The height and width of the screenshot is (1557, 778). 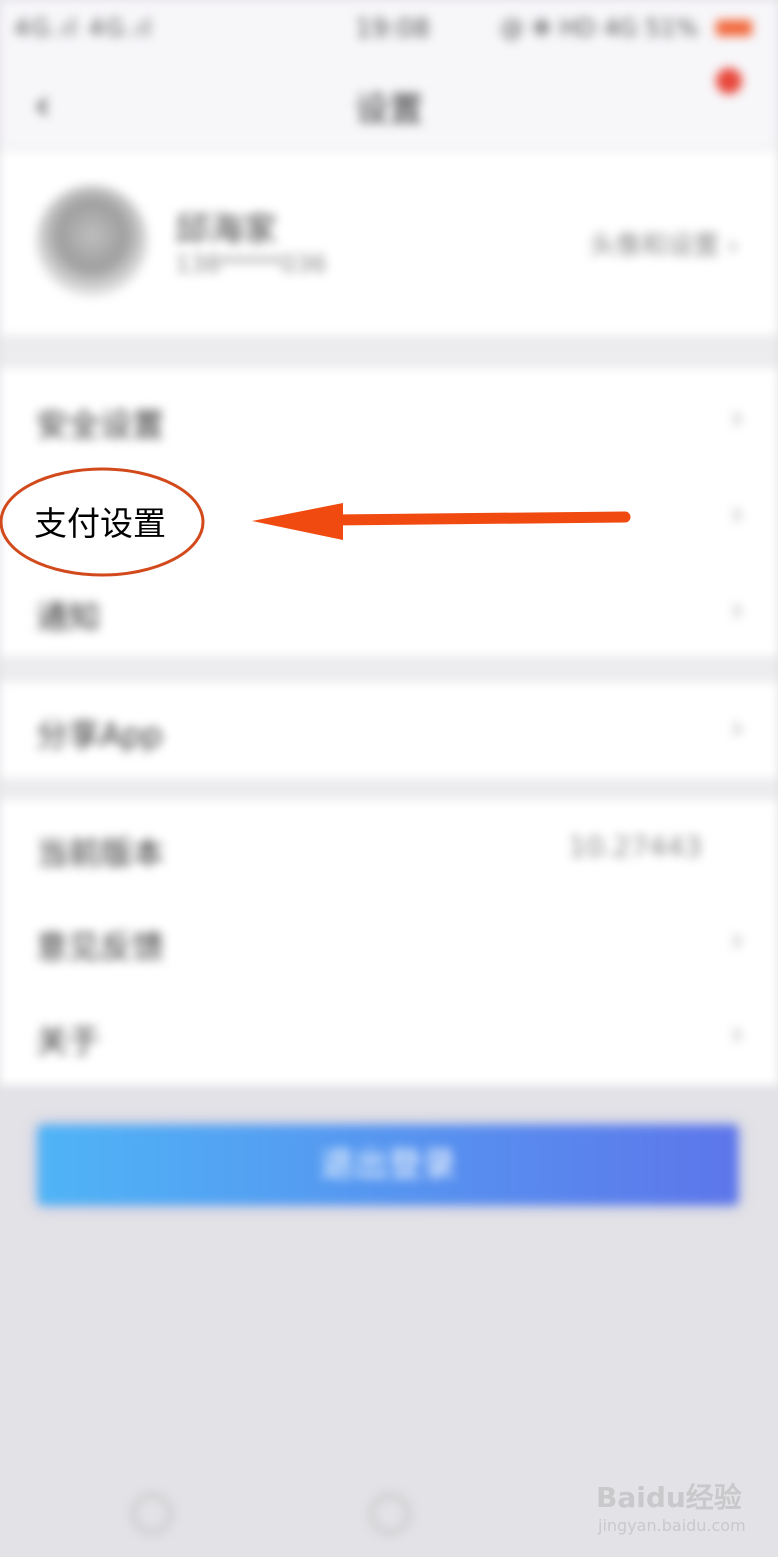 What do you see at coordinates (669, 1497) in the screenshot?
I see `watermark-logo: Baidu经验` at bounding box center [669, 1497].